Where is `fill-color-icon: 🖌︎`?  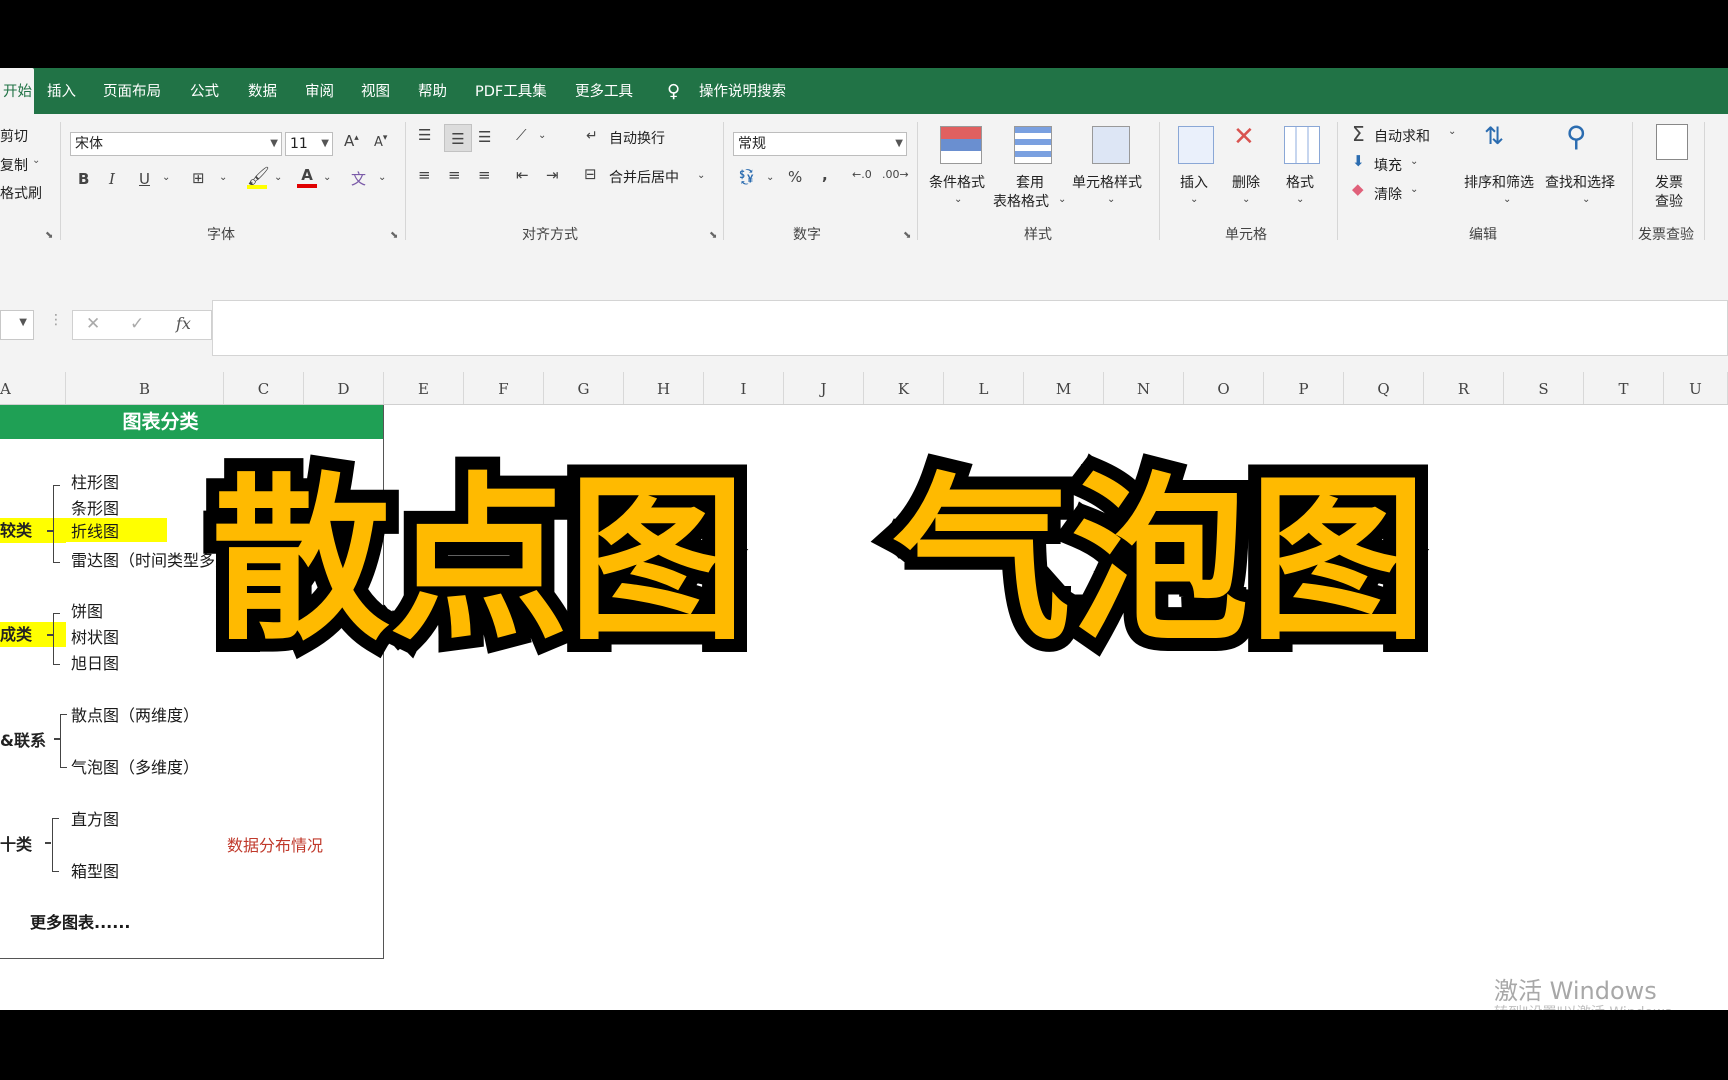 fill-color-icon: 🖌︎ is located at coordinates (258, 177).